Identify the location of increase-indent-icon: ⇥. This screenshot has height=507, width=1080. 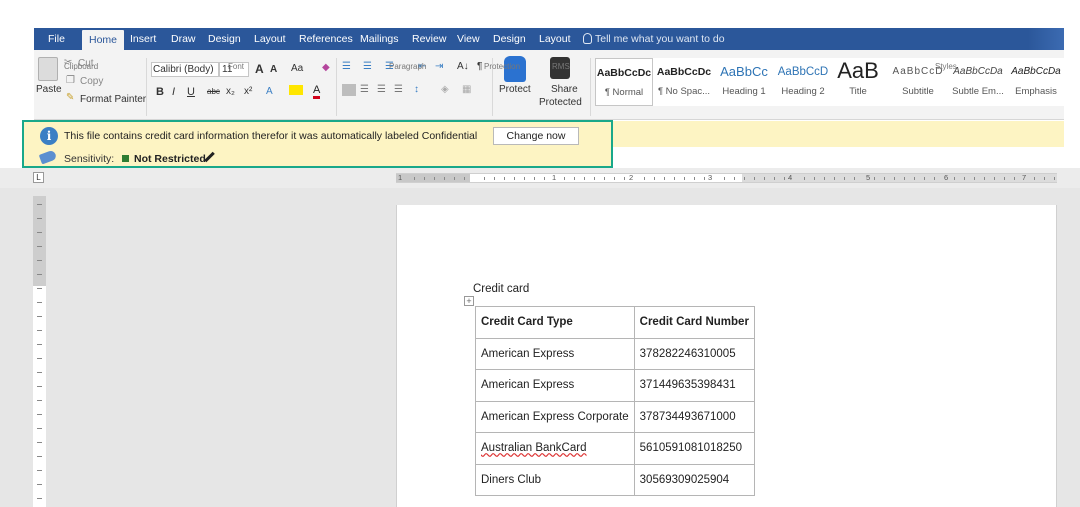
(439, 66).